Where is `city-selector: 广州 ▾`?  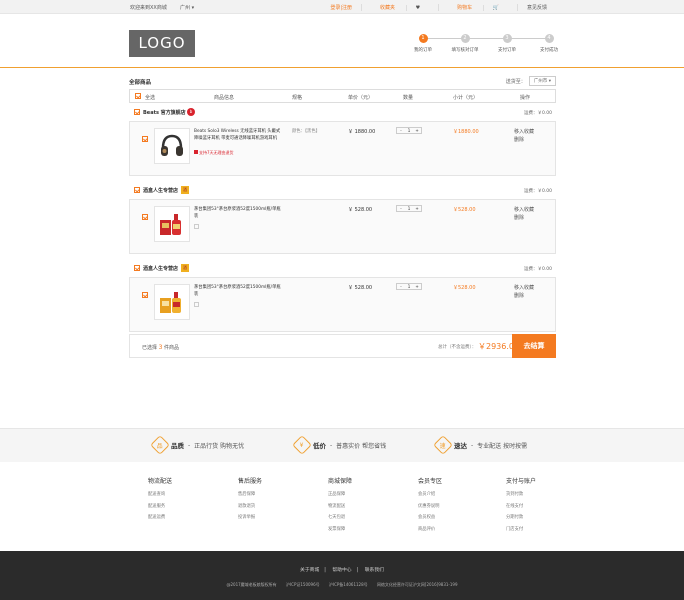 city-selector: 广州 ▾ is located at coordinates (187, 7).